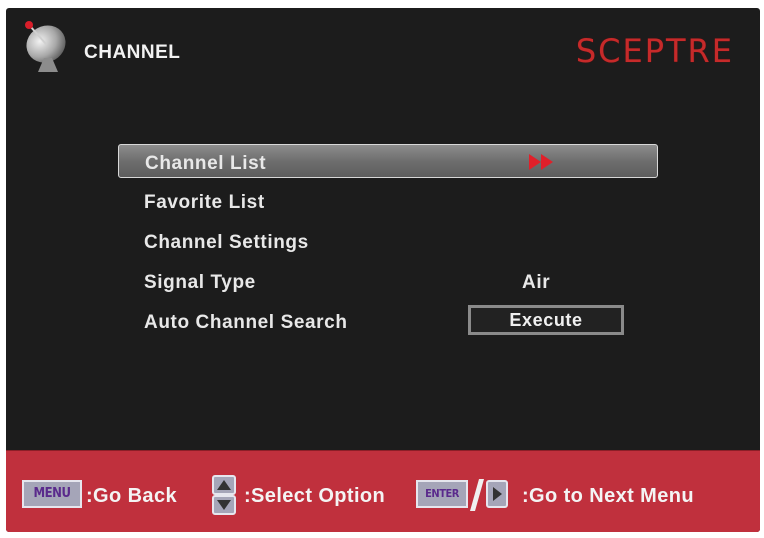 The width and height of the screenshot is (764, 538). Describe the element at coordinates (608, 496) in the screenshot. I see `next-menu-hint: :Go to Next Menu` at that location.